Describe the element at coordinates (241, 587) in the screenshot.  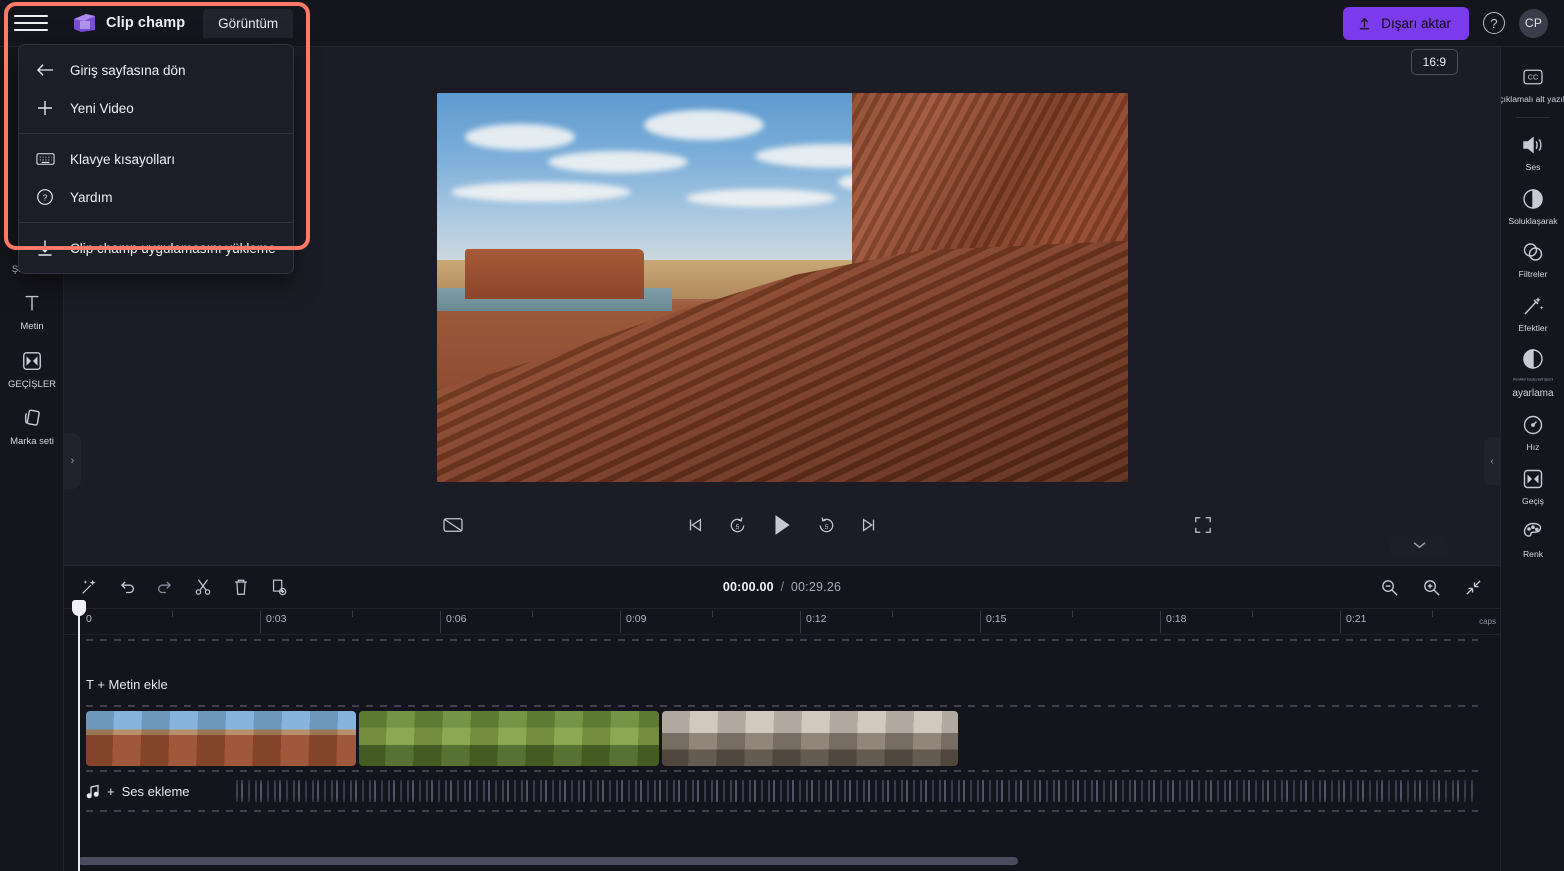
I see `delete-trash-icon` at that location.